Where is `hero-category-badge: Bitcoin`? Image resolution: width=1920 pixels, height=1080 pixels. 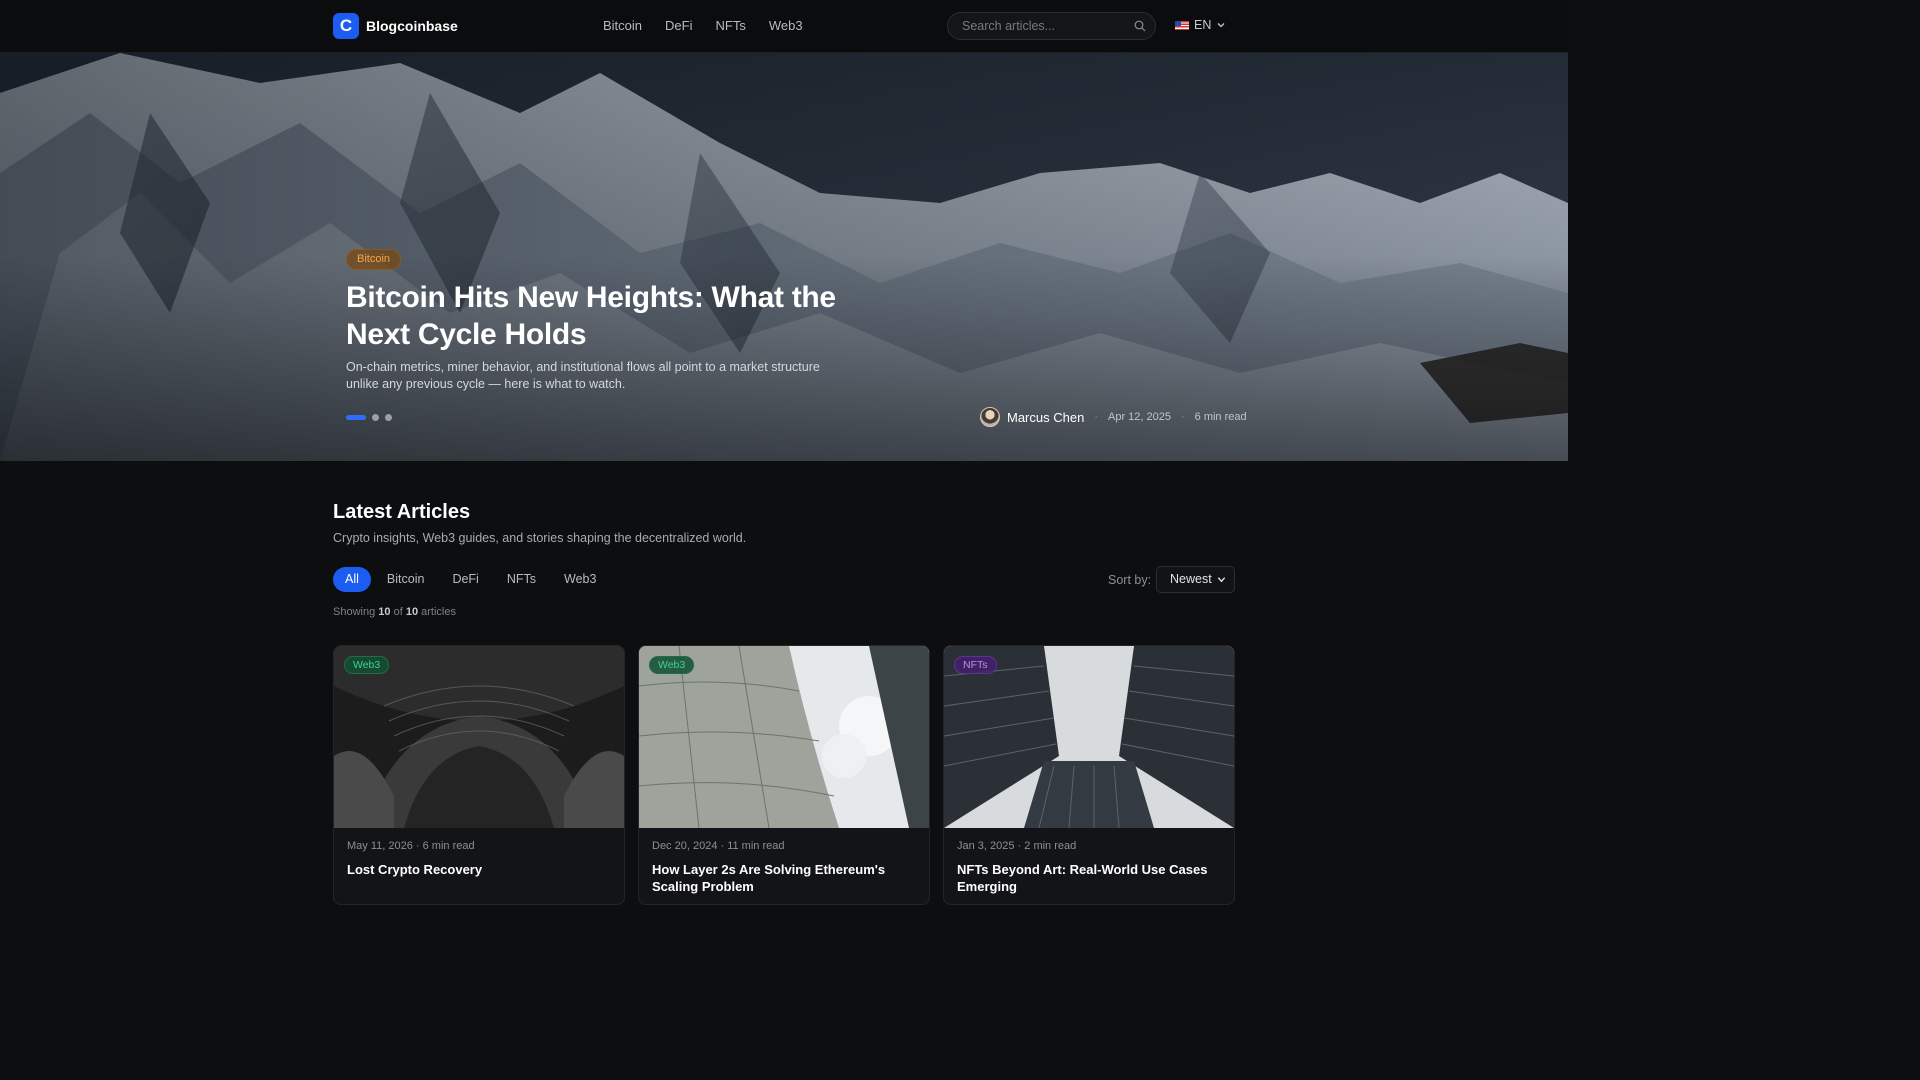 hero-category-badge: Bitcoin is located at coordinates (374, 259).